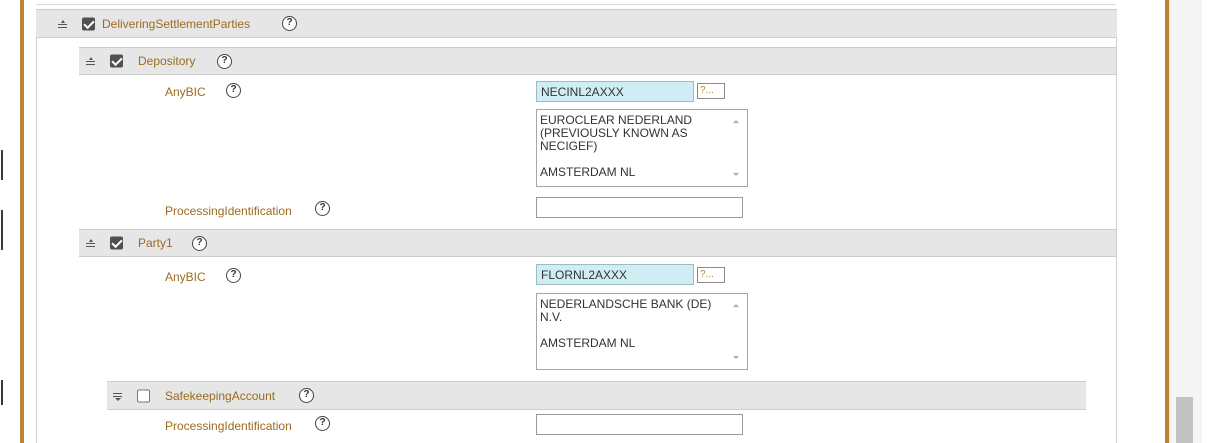  Describe the element at coordinates (176, 23) in the screenshot. I see `section-label-delivering-settlement-parties: DeliveringSettlementParties` at that location.